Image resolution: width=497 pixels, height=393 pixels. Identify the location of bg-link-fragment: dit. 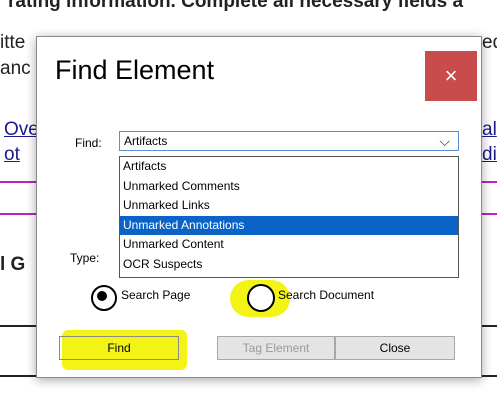
(489, 154).